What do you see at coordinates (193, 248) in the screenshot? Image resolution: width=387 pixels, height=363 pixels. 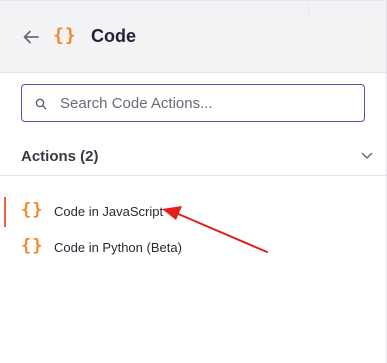 I see `action-item-code-python: {} Code in Python (Beta)` at bounding box center [193, 248].